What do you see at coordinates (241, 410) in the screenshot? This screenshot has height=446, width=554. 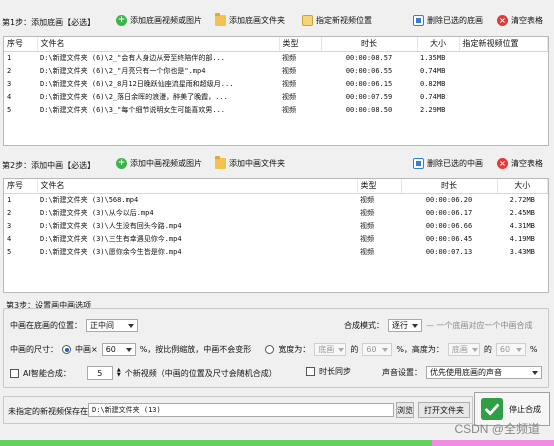 I see `output-path-field: D:\新建文件夹 (13)` at bounding box center [241, 410].